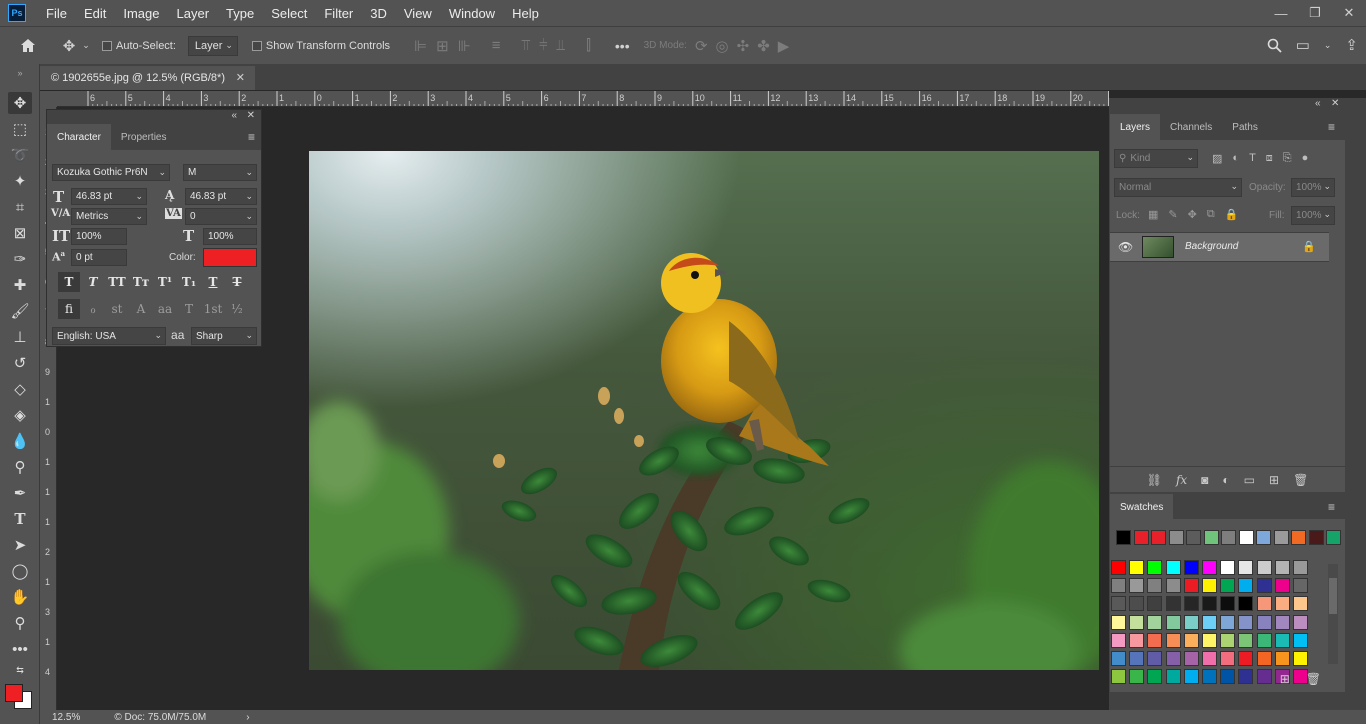 The width and height of the screenshot is (1366, 724). What do you see at coordinates (20, 337) in the screenshot?
I see `stamp-tool-icon: ⊥` at bounding box center [20, 337].